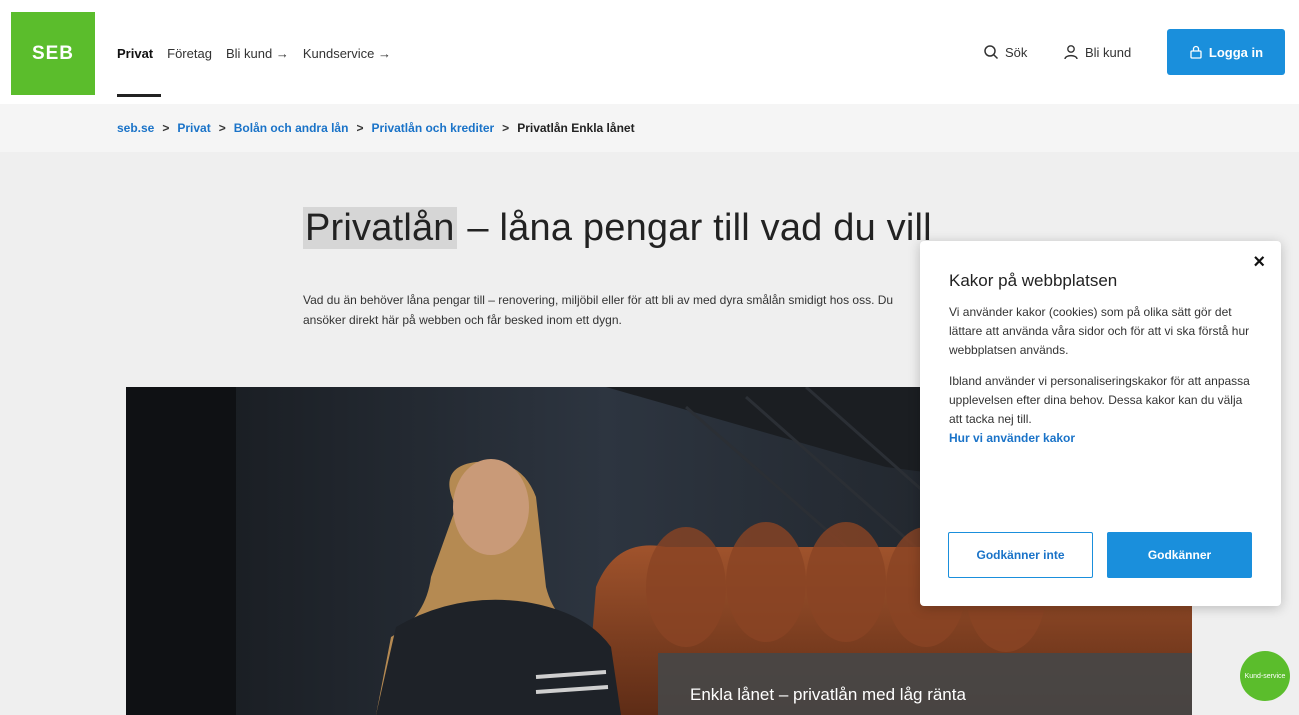 The image size is (1299, 715). I want to click on page-title: Privatlån – låna pengar till vad du vill, so click(617, 228).